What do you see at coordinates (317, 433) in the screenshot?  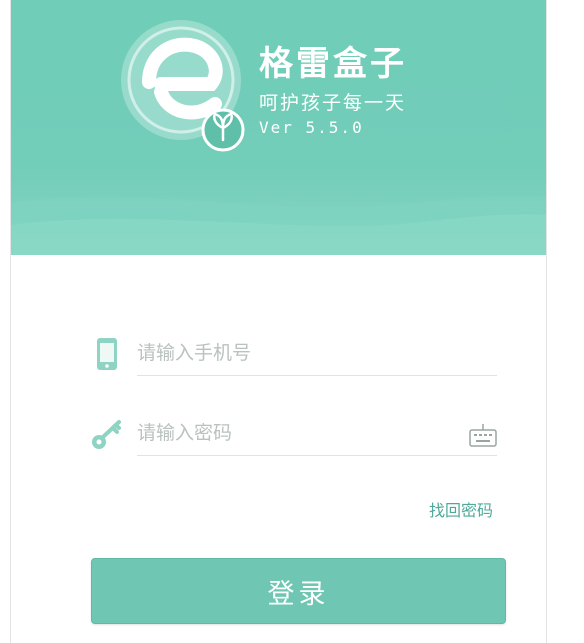 I see `password-input` at bounding box center [317, 433].